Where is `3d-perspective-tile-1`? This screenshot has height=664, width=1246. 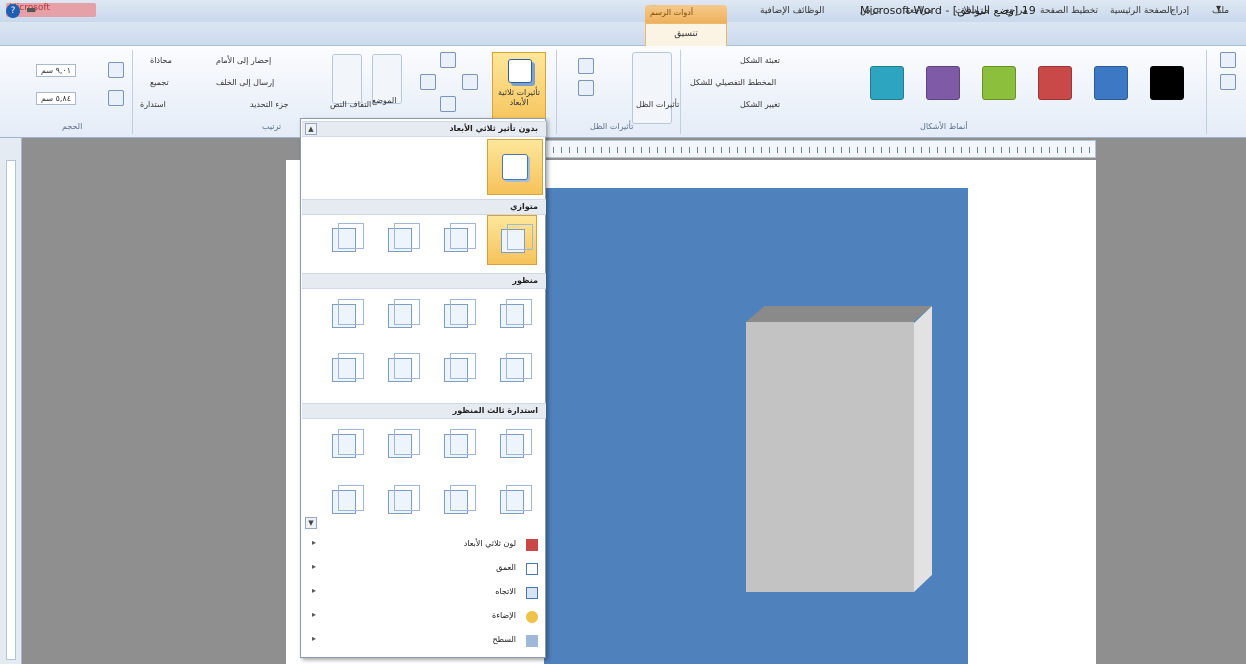
3d-perspective-tile-1 is located at coordinates (512, 316).